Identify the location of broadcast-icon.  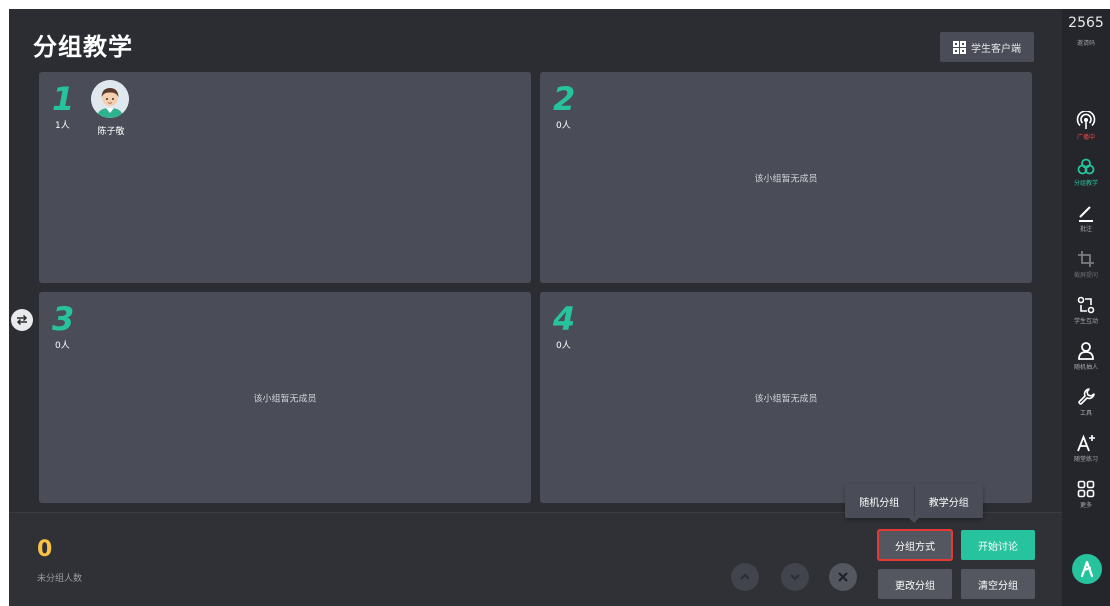
(1086, 120).